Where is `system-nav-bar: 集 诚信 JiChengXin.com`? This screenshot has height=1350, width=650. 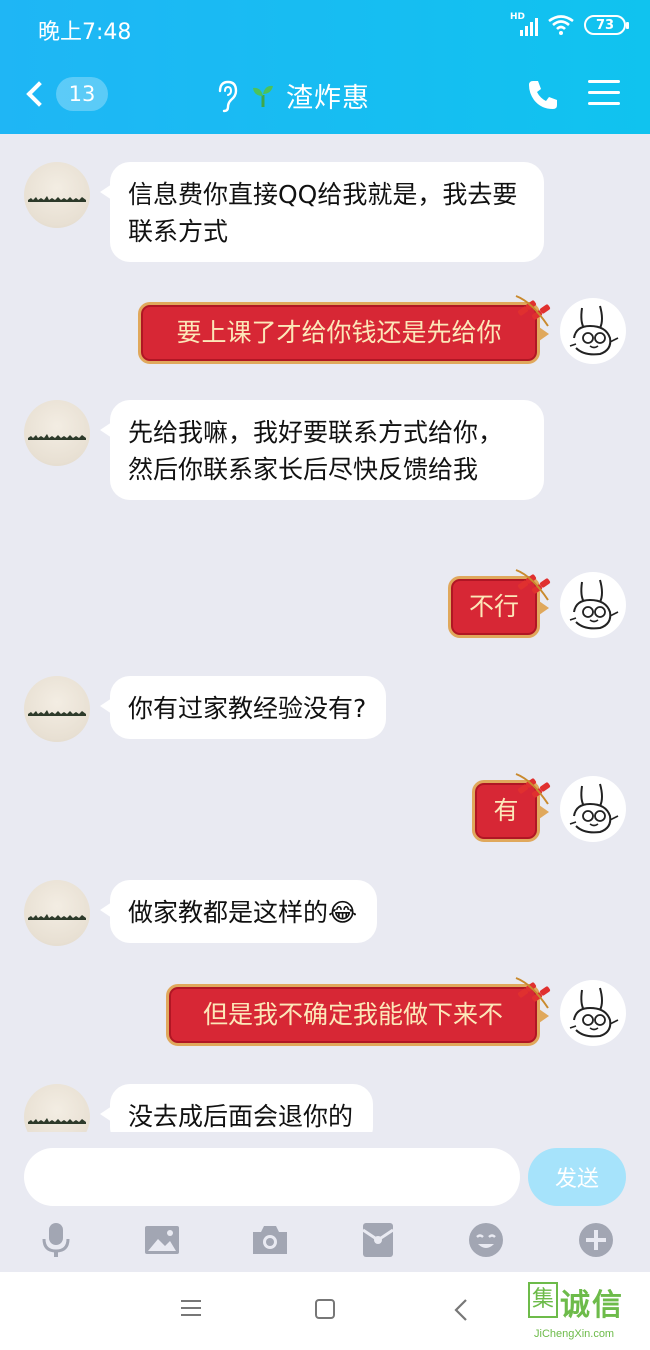
system-nav-bar: 集 诚信 JiChengXin.com is located at coordinates (325, 1311).